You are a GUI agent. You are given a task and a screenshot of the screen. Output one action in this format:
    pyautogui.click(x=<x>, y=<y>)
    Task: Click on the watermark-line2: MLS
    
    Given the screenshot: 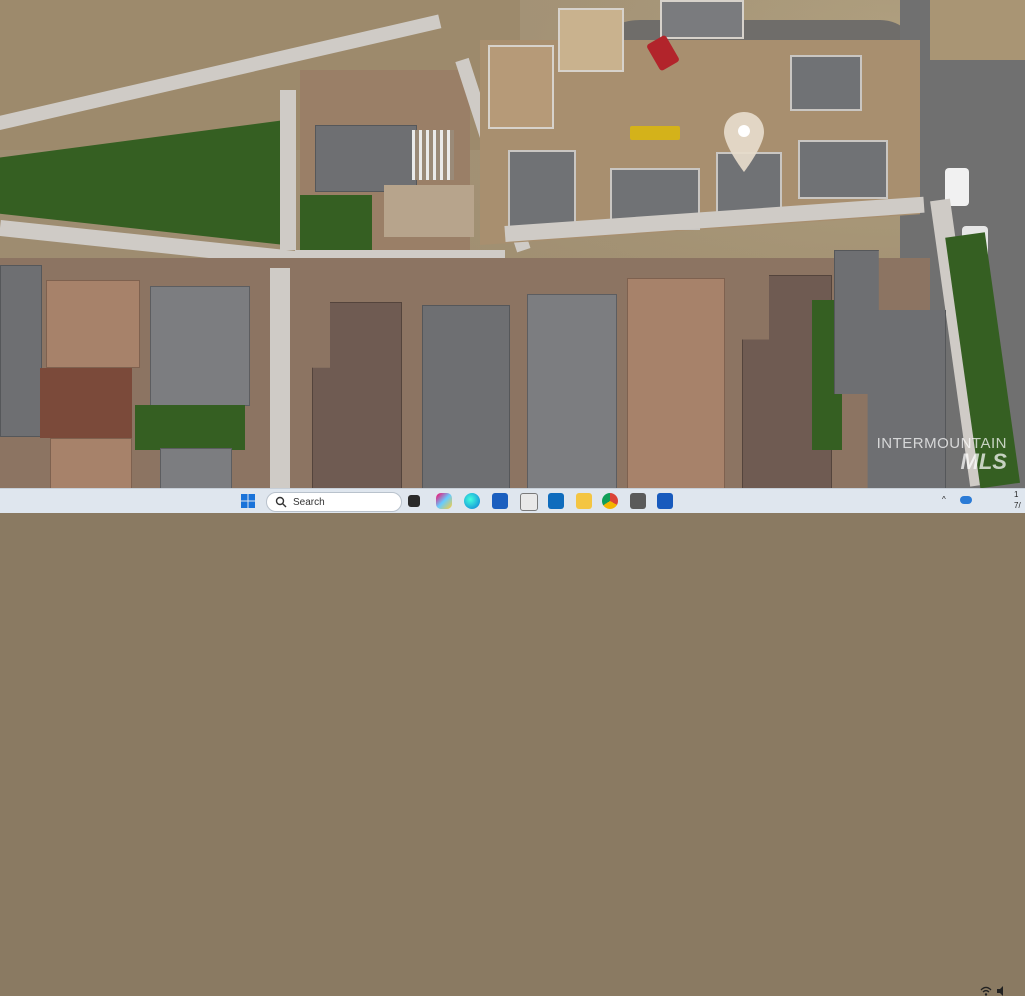 What is the action you would take?
    pyautogui.click(x=983, y=461)
    